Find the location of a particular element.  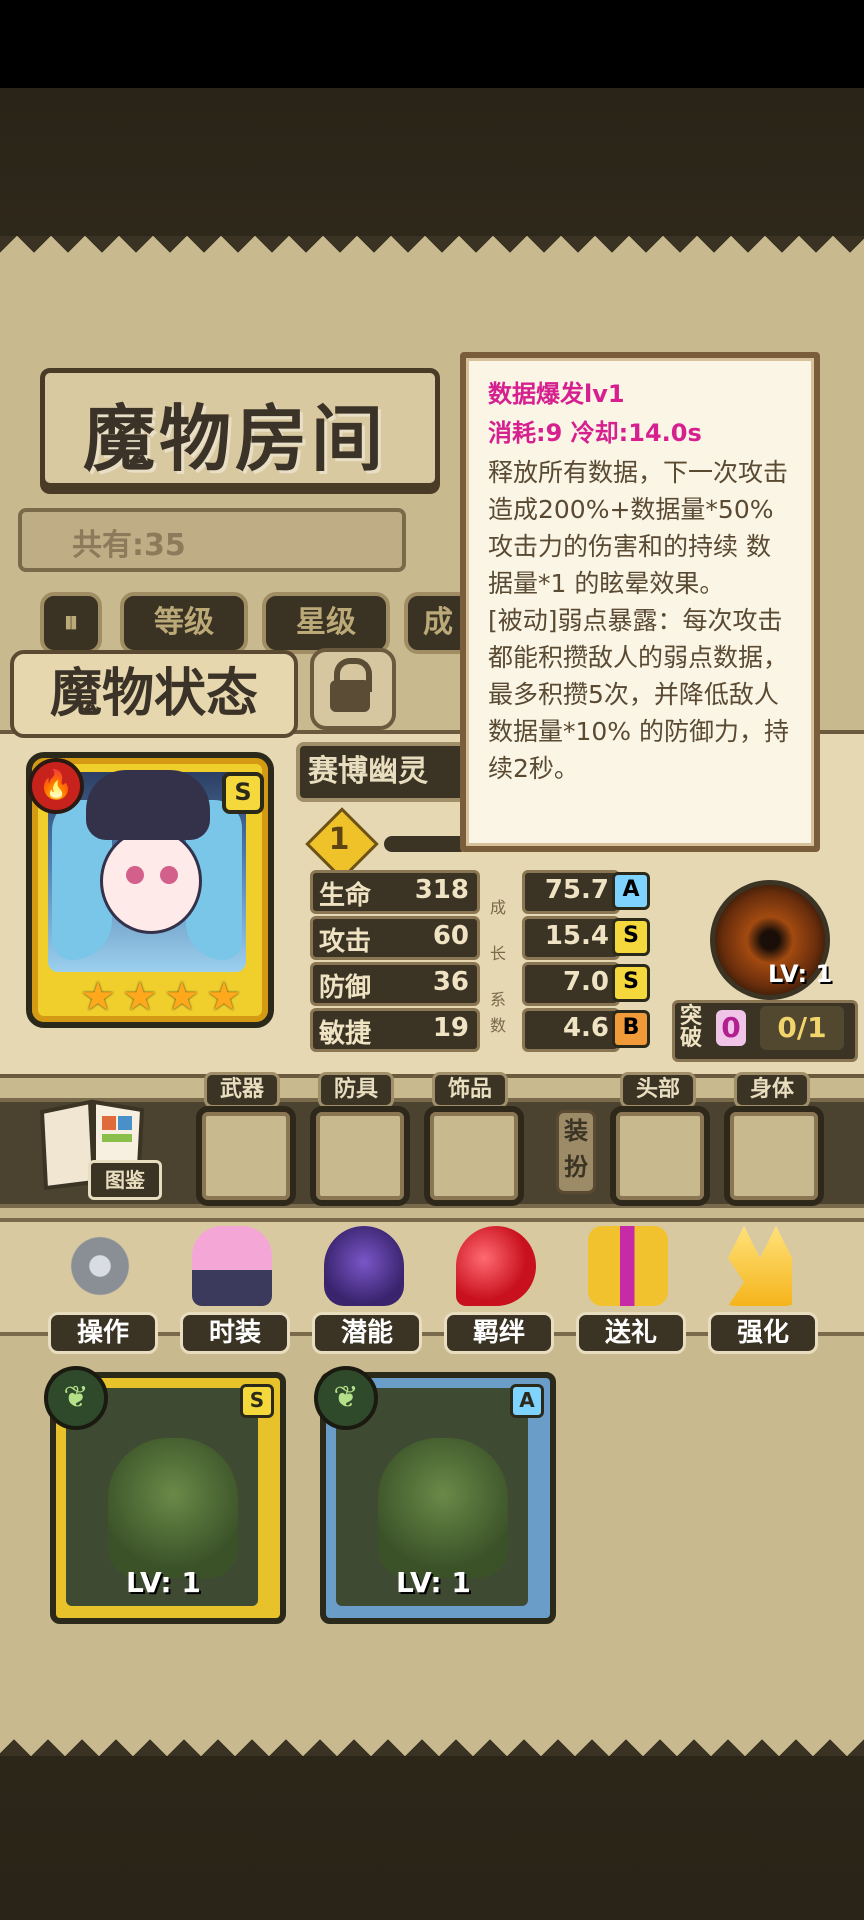

fashion-button: 时装 is located at coordinates (235, 1290).